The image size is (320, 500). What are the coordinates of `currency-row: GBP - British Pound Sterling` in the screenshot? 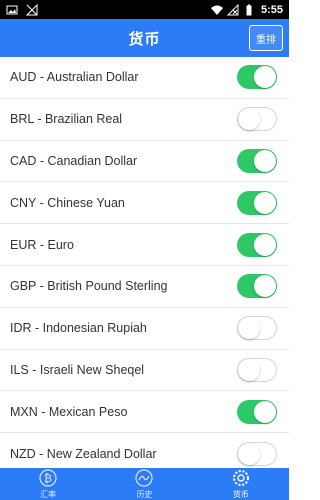 It's located at (144, 287).